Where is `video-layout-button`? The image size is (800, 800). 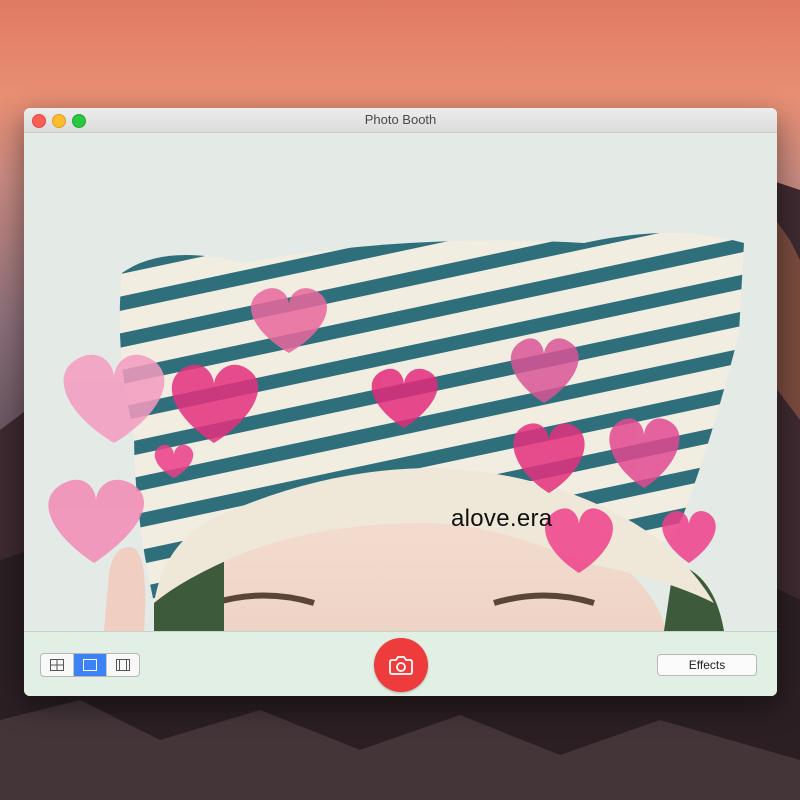
video-layout-button is located at coordinates (123, 665).